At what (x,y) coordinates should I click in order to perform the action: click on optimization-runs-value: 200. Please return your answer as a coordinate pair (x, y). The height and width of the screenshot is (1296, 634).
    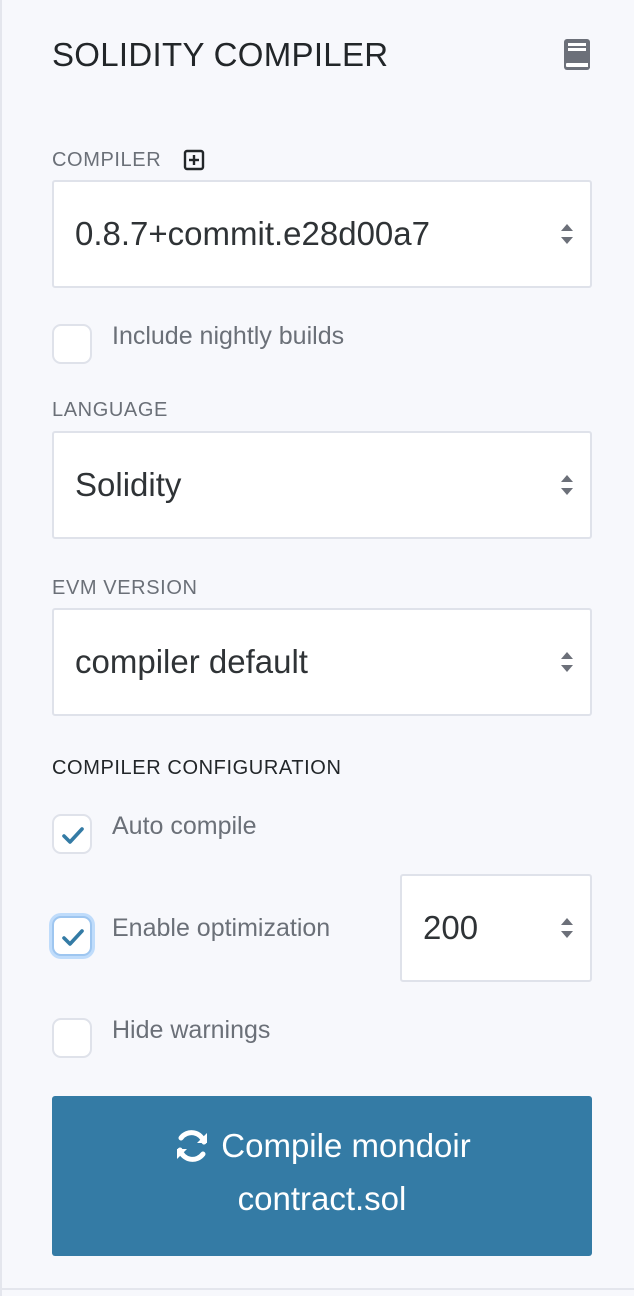
    Looking at the image, I should click on (451, 927).